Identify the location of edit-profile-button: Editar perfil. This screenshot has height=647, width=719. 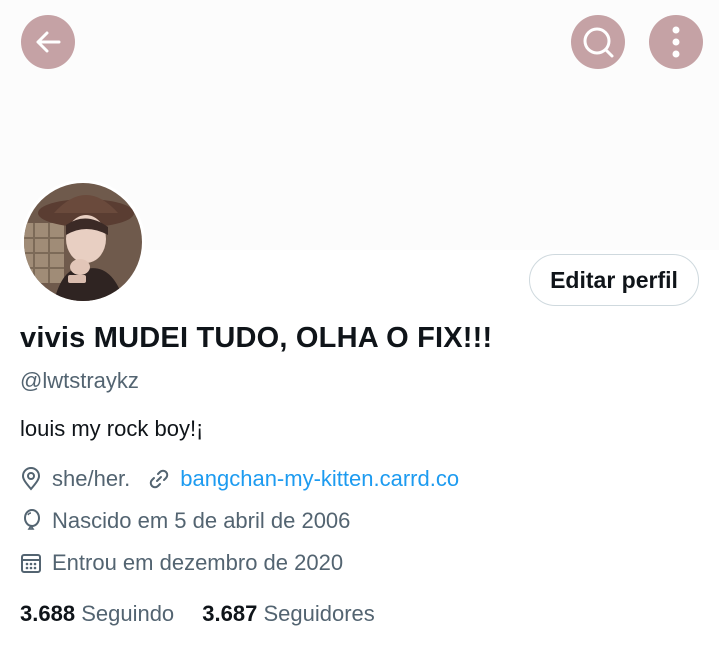
(614, 280).